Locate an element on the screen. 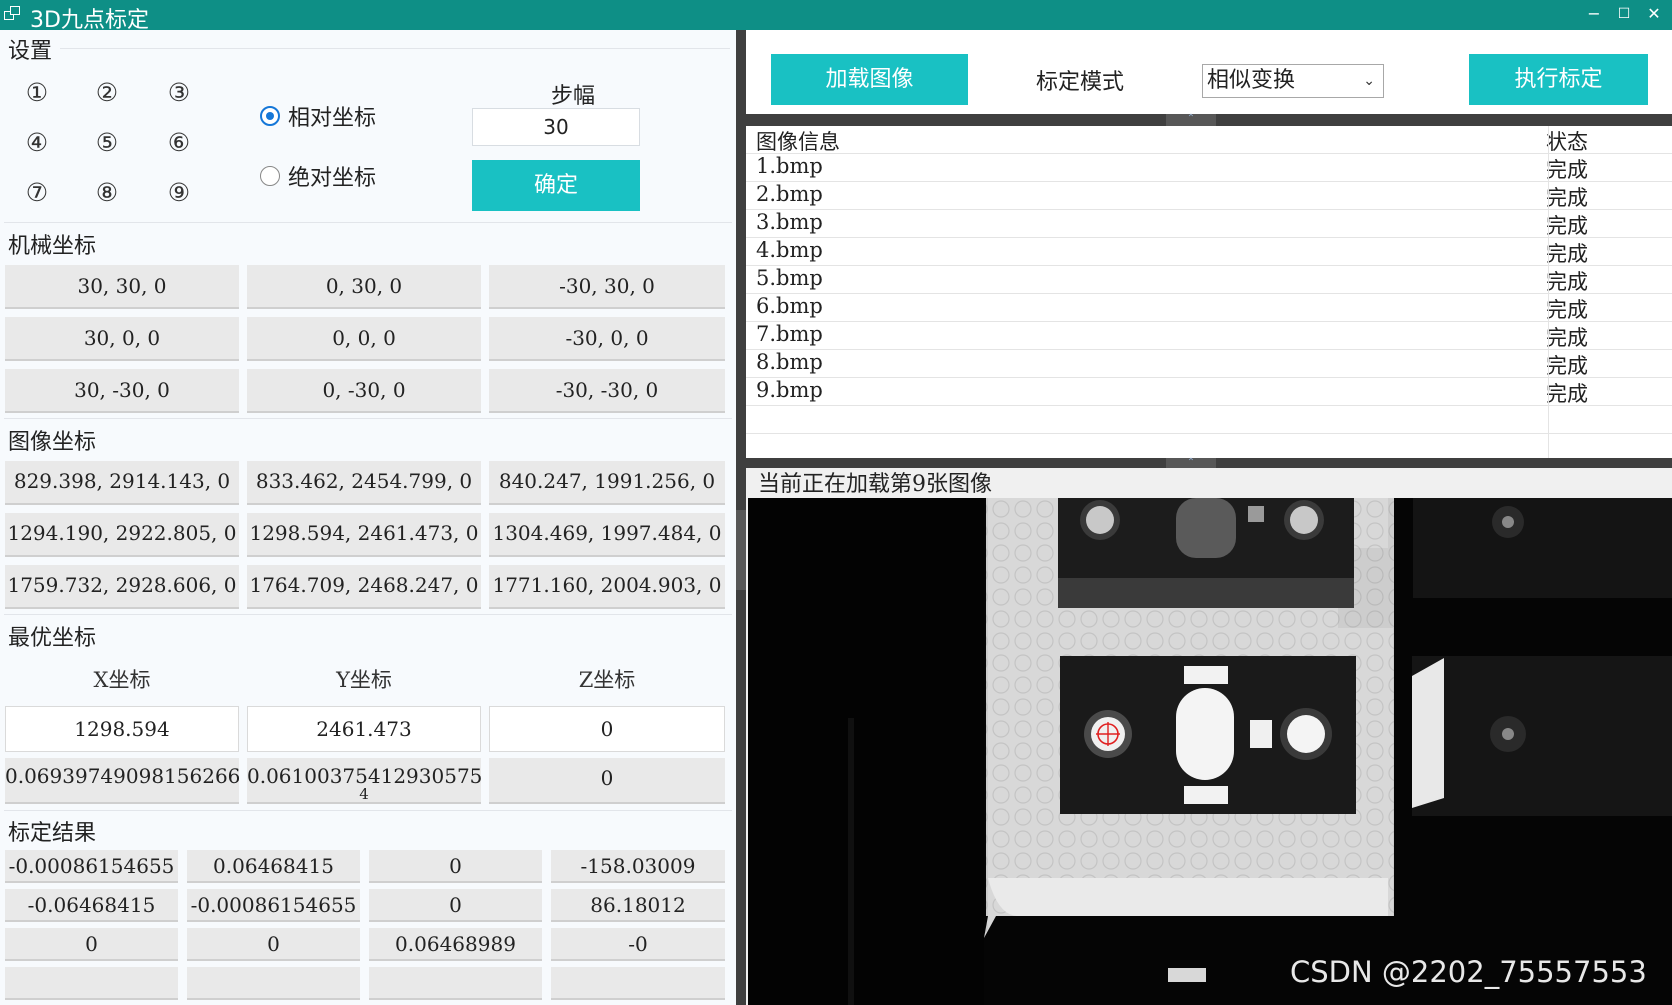 This screenshot has width=1672, height=1005. calib-matrix-cell: 0.06468415 is located at coordinates (273, 866).